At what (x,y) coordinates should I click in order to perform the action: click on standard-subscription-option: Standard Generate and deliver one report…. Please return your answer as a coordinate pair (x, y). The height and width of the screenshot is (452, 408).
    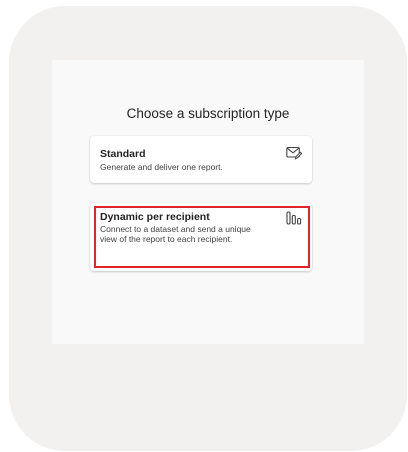
    Looking at the image, I should click on (201, 159).